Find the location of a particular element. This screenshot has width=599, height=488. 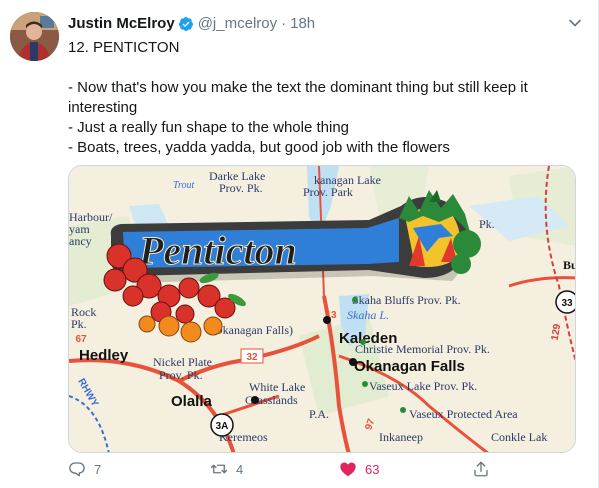

highway-shield: 3A is located at coordinates (222, 426).